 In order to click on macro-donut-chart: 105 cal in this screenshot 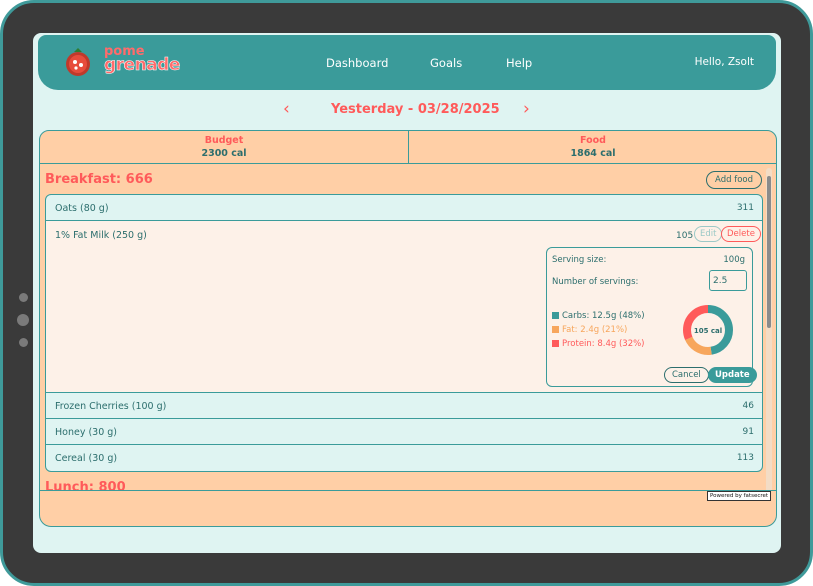, I will do `click(708, 330)`.